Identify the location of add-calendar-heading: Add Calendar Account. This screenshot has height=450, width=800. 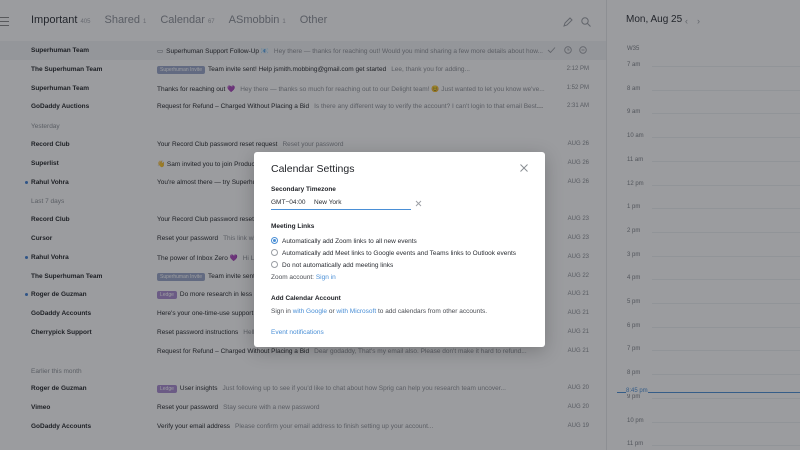
(306, 298).